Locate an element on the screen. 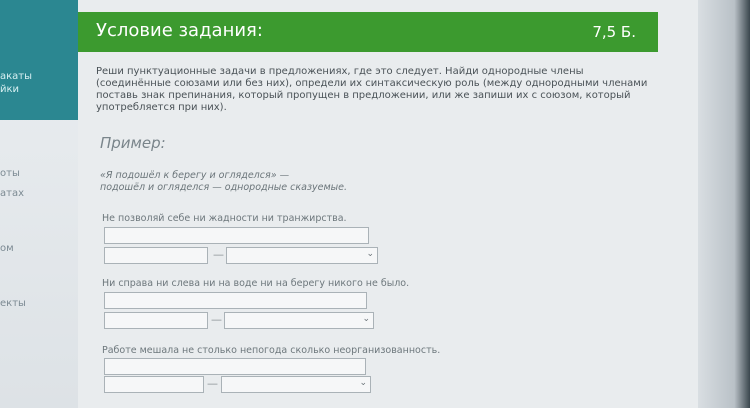  left-sidebar: акаты йки оты атах ом екты is located at coordinates (39, 204).